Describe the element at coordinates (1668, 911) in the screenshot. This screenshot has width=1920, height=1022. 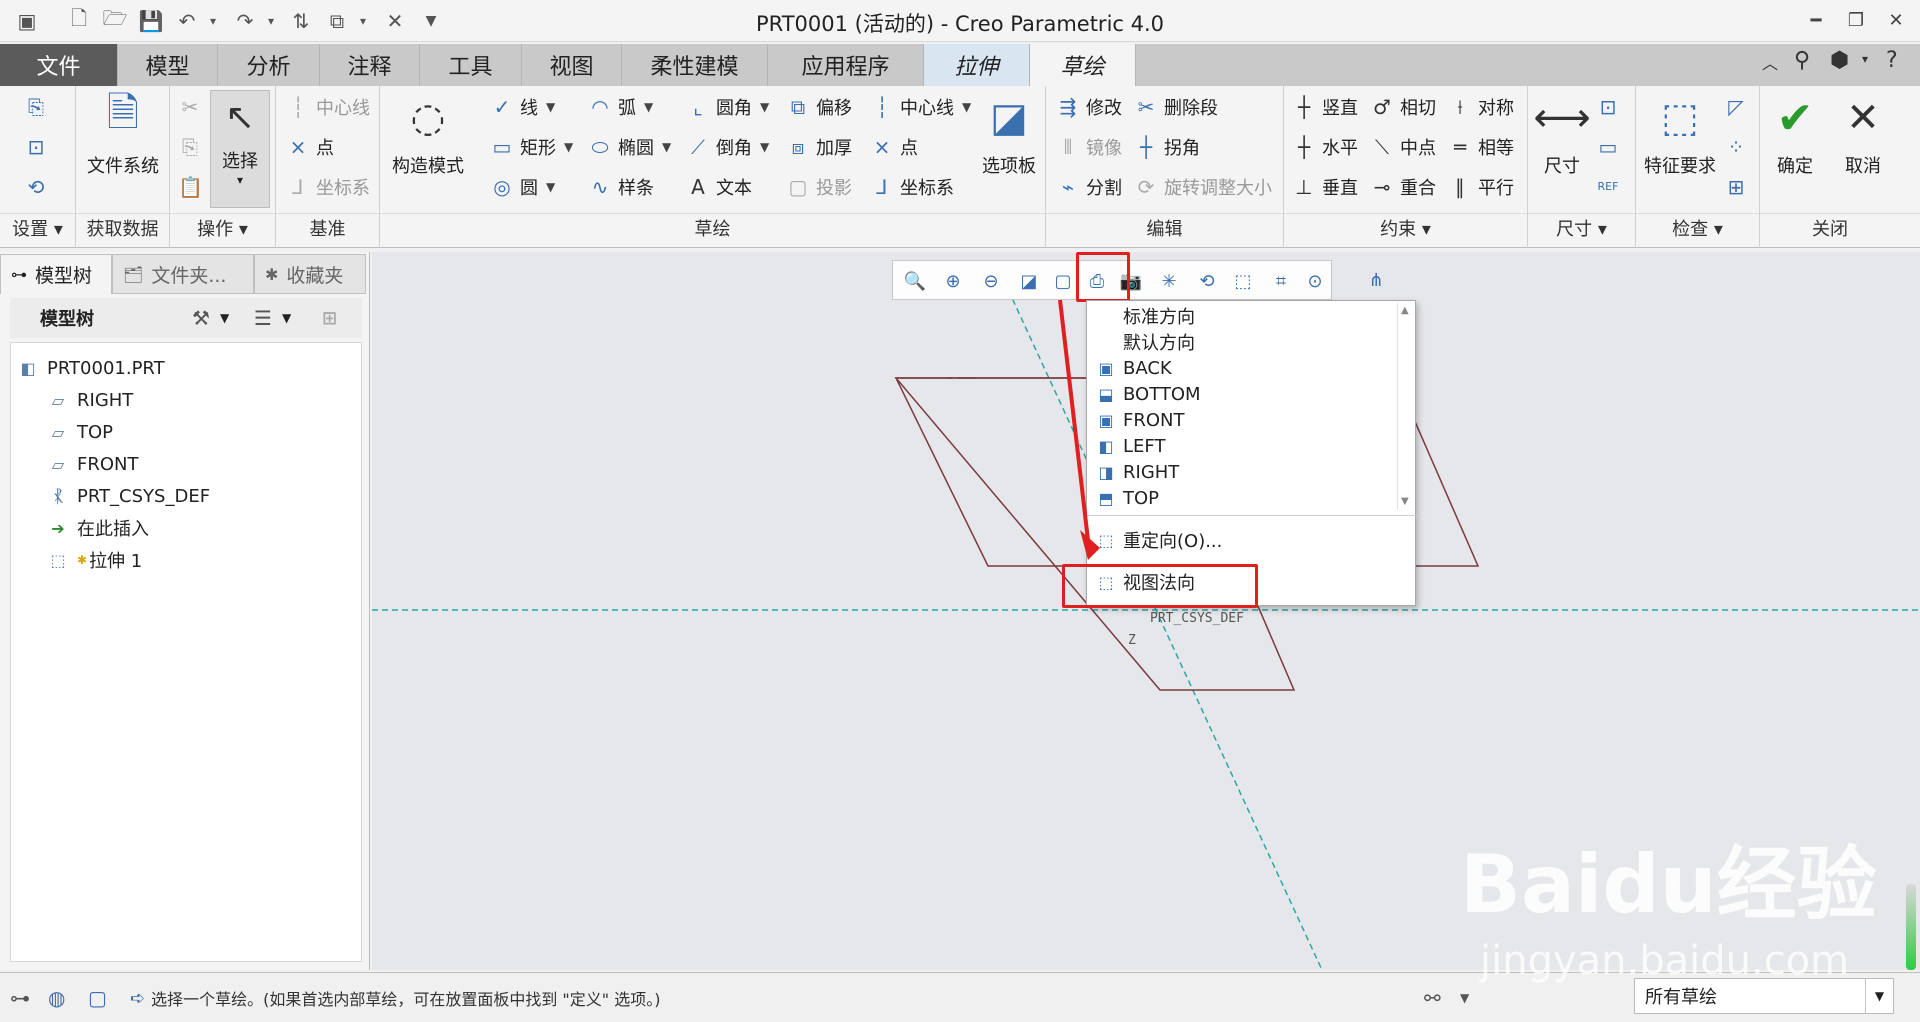
I see `baidu-watermark: Baidu经验 jingyan.baidu.com` at that location.